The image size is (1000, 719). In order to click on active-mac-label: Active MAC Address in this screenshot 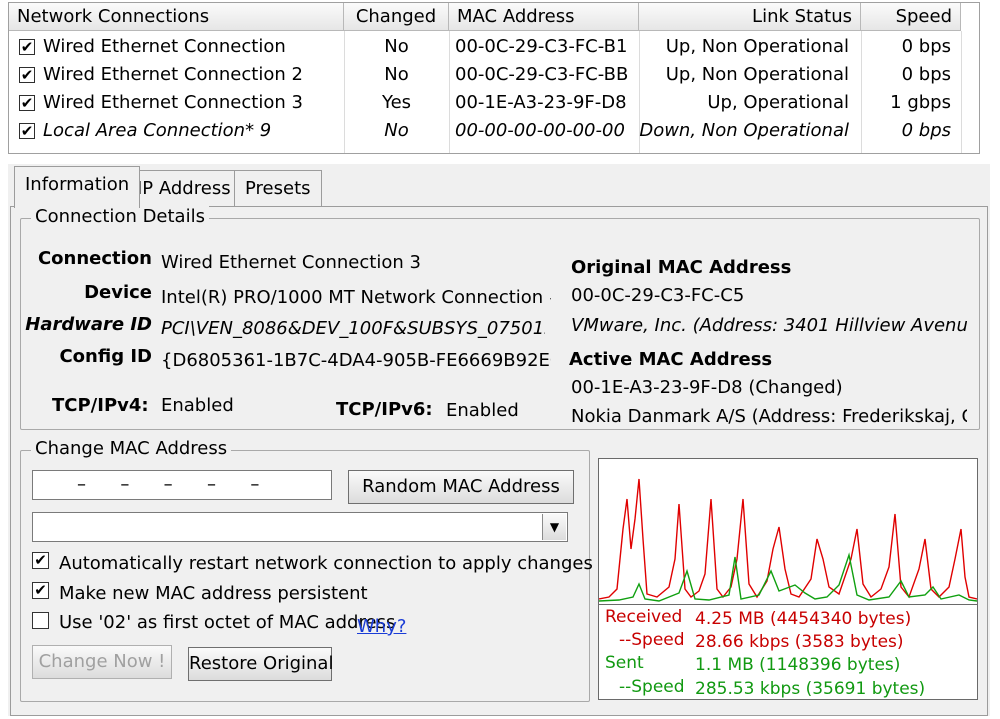, I will do `click(671, 359)`.